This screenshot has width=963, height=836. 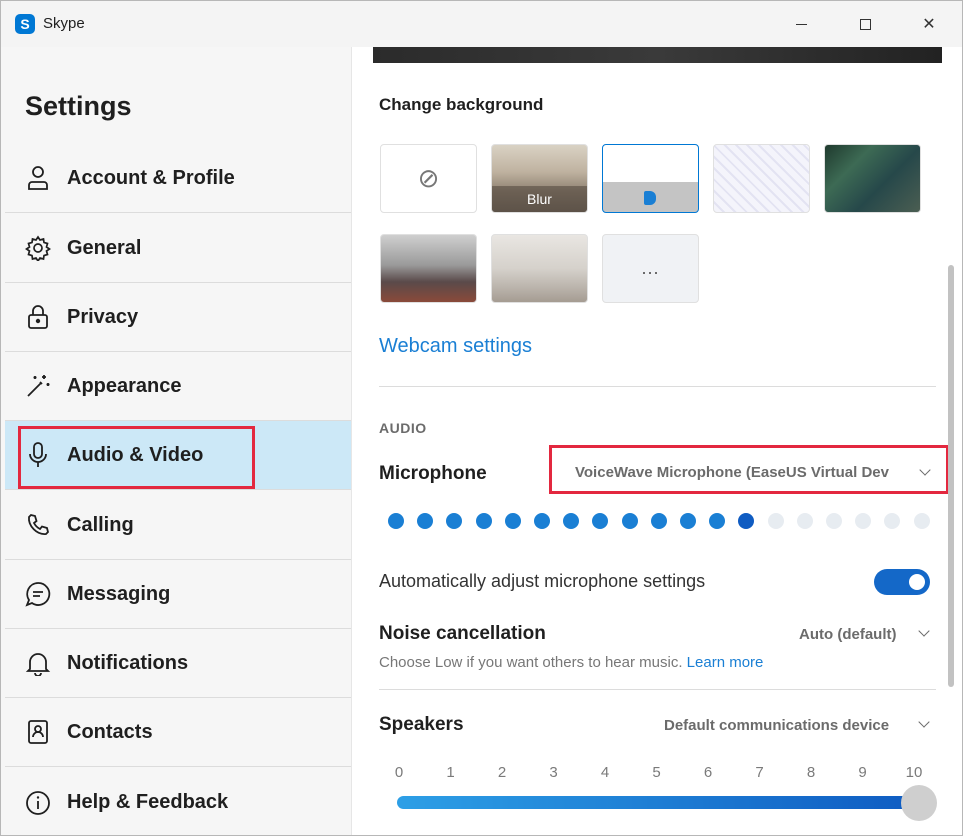 What do you see at coordinates (38, 317) in the screenshot?
I see `lock-icon` at bounding box center [38, 317].